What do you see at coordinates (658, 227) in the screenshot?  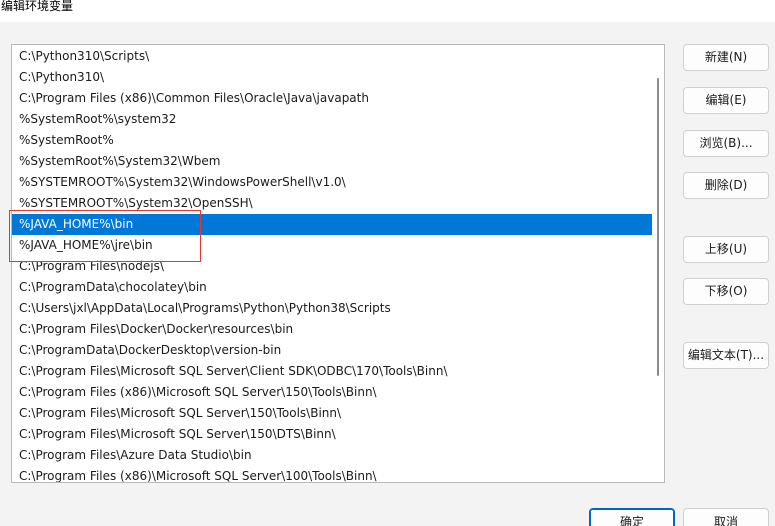 I see `scrollbar-thumb` at bounding box center [658, 227].